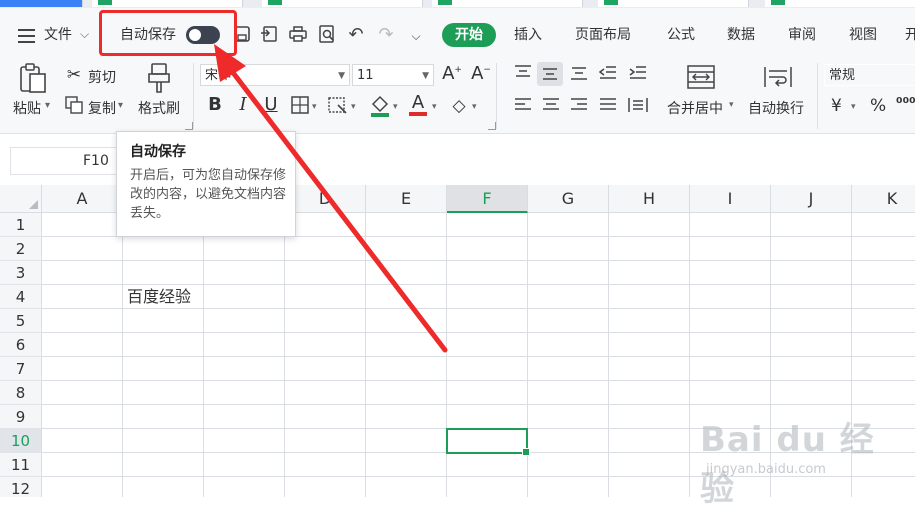 The height and width of the screenshot is (510, 915). I want to click on baidu-watermark: Bai du 经验 jingyan.baidu.com, so click(795, 460).